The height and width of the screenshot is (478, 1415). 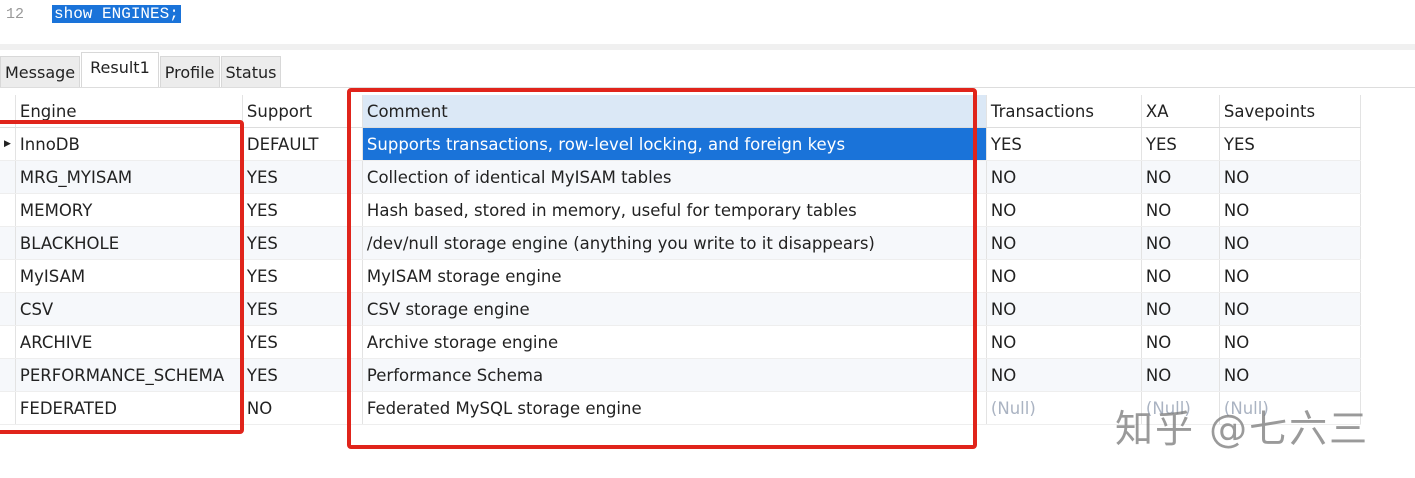 I want to click on column-header-xa: XA, so click(x=1180, y=111).